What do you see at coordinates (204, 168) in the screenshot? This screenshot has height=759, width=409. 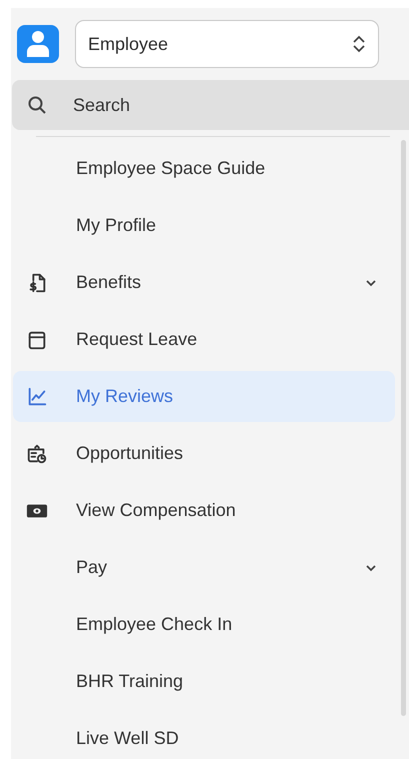 I see `nav-item: Employee Space Guide` at bounding box center [204, 168].